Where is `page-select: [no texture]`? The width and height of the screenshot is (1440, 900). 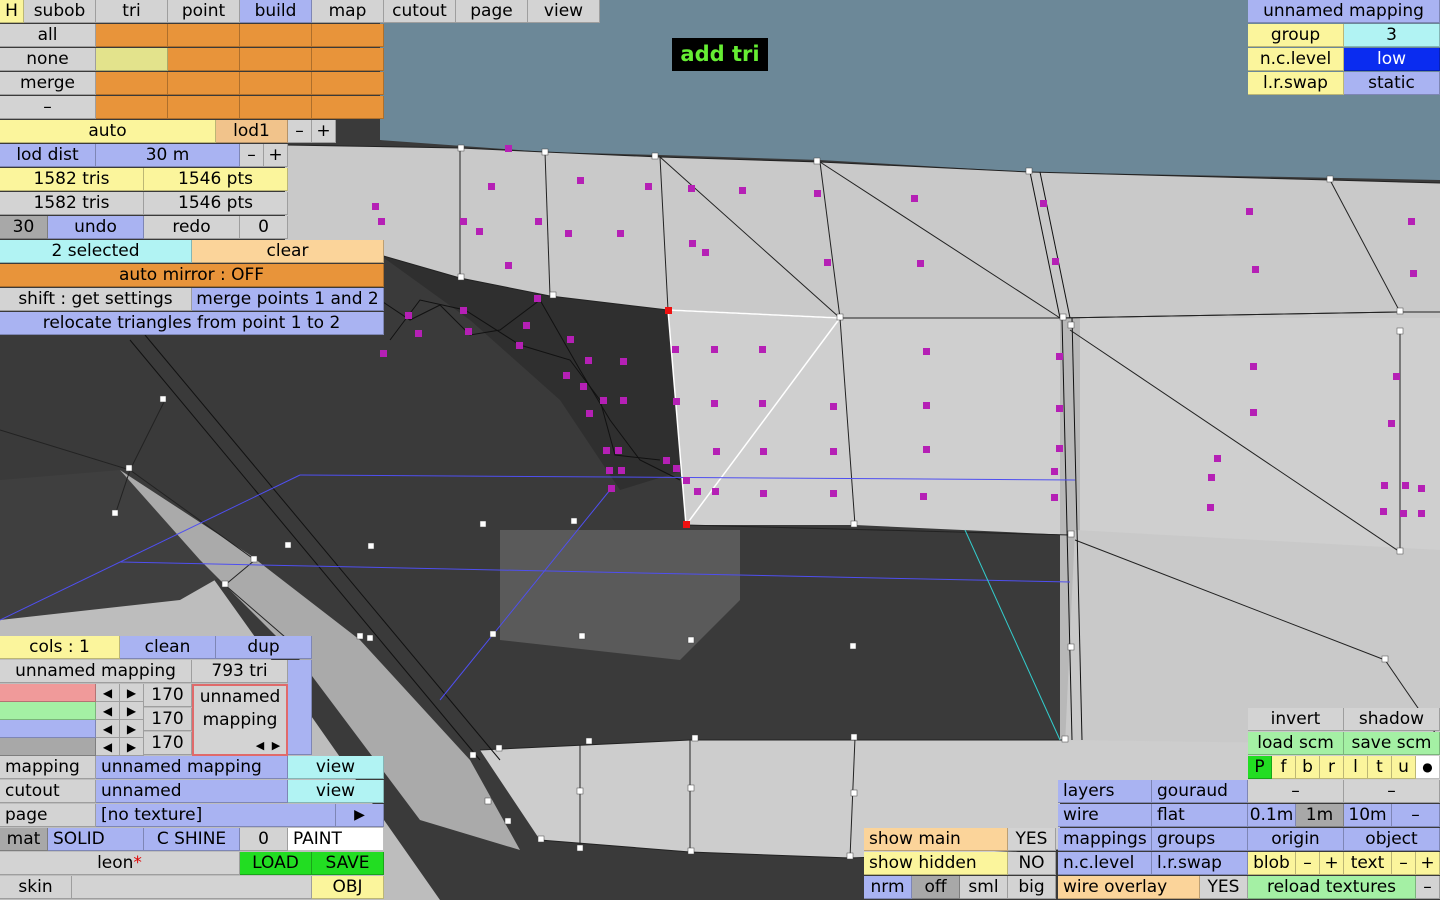 page-select: [no texture] is located at coordinates (216, 815).